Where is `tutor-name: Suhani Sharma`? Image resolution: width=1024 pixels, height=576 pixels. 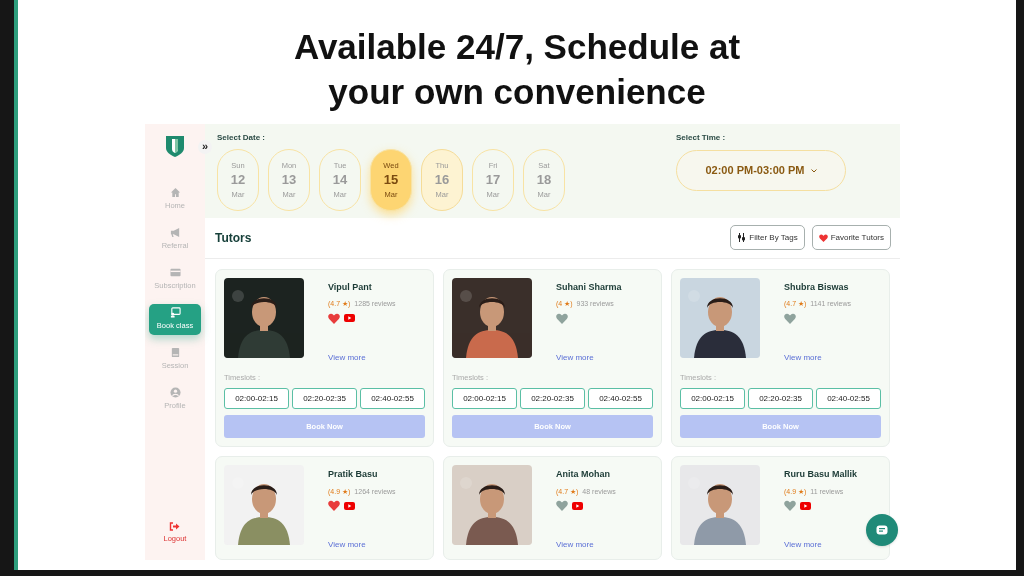
tutor-name: Suhani Sharma is located at coordinates (589, 287).